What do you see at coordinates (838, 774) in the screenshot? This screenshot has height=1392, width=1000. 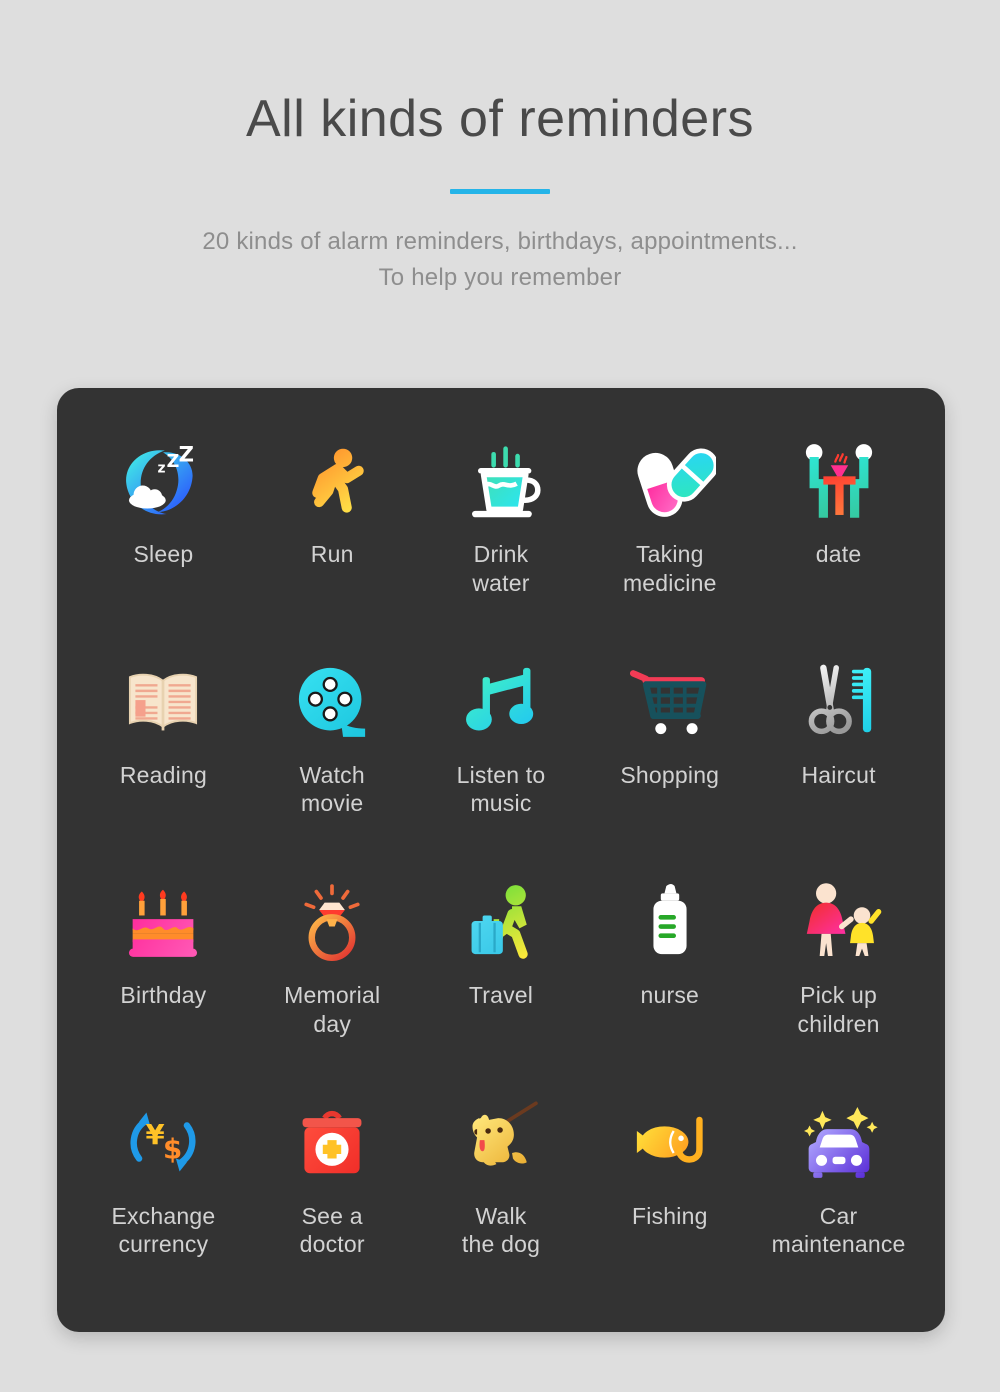 I see `reminder-item-label: Haircut` at bounding box center [838, 774].